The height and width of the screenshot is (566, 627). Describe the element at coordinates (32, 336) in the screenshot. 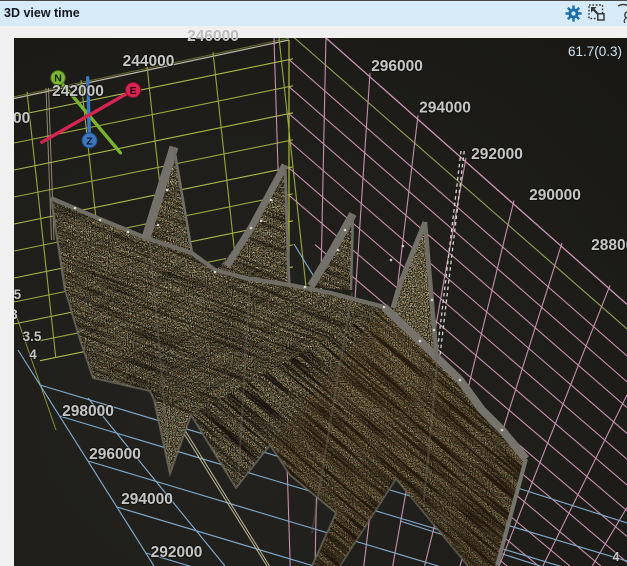

I see `svg-text: 3.5` at that location.